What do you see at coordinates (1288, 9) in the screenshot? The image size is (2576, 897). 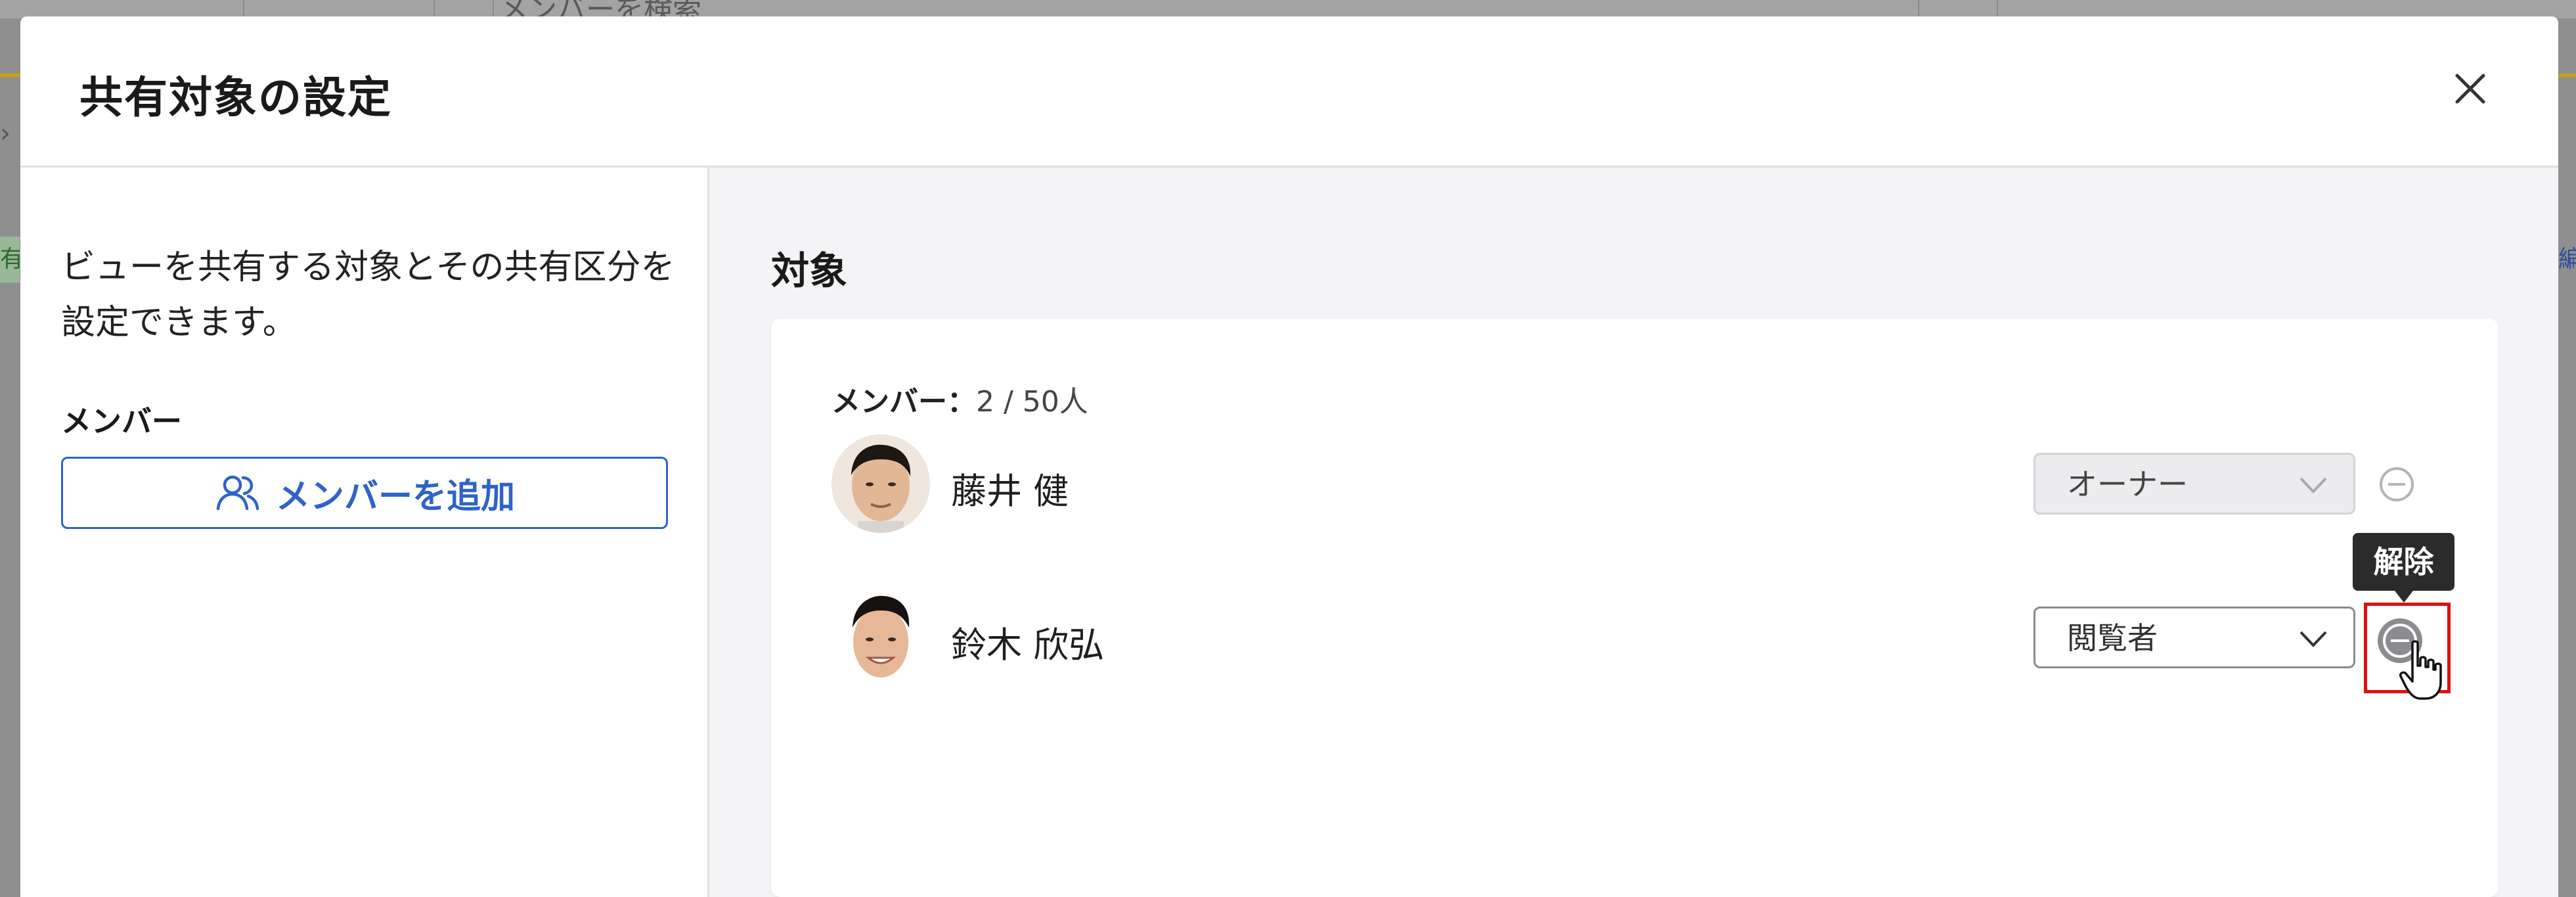 I see `background-toolbar` at bounding box center [1288, 9].